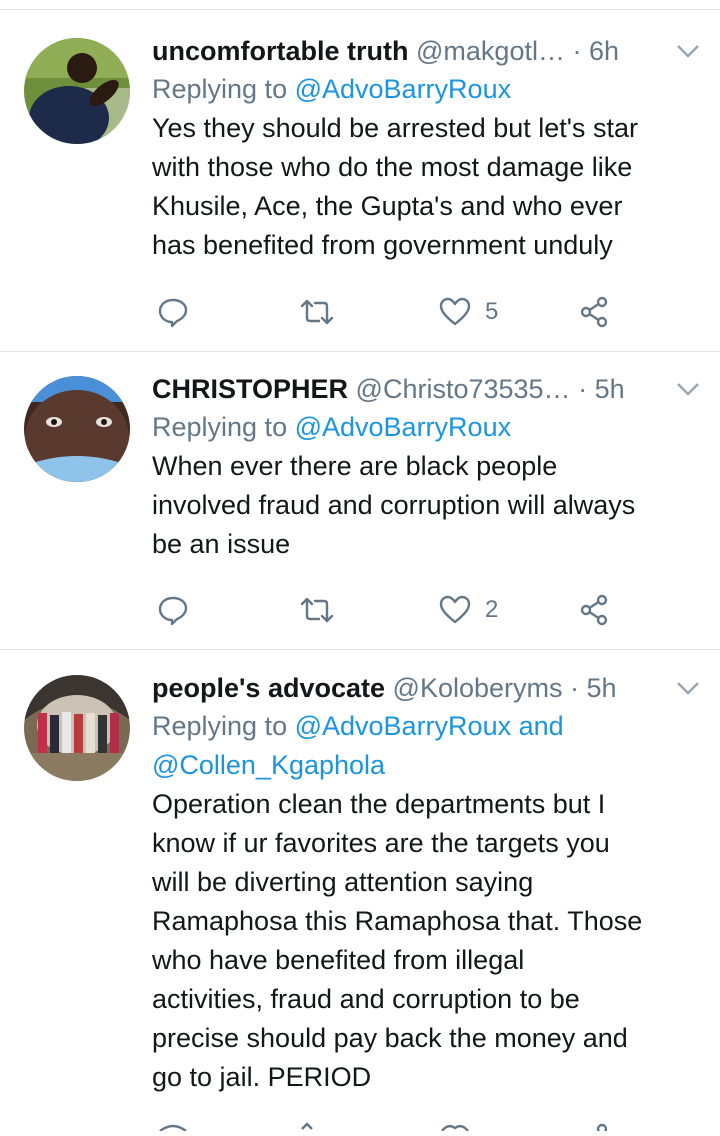  I want to click on text-line: activities, fraud and corruption to be, so click(366, 999).